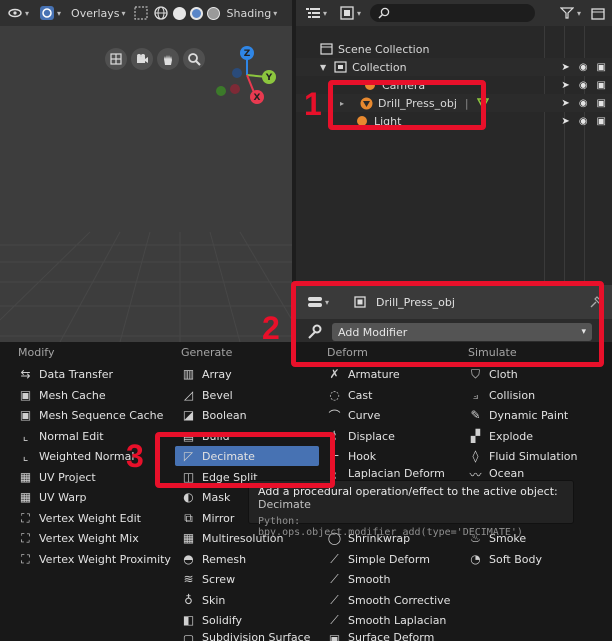 This screenshot has height=641, width=612. I want to click on collision-icon: ⟓, so click(475, 394).